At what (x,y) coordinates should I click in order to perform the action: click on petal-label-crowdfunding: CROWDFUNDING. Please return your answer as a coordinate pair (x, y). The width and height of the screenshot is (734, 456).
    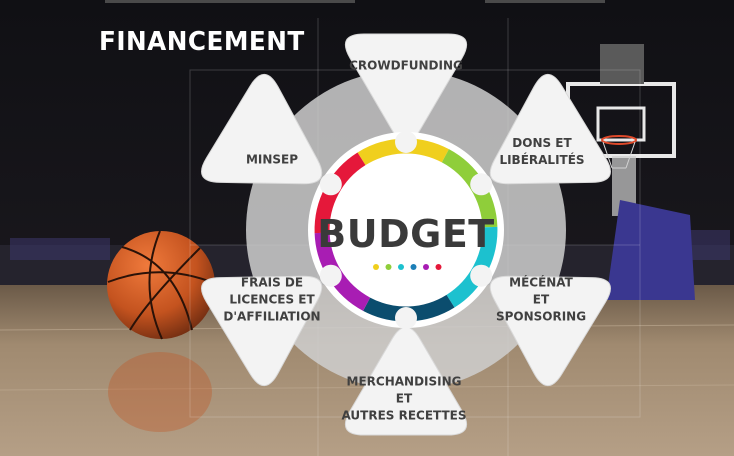
    Looking at the image, I should click on (406, 65).